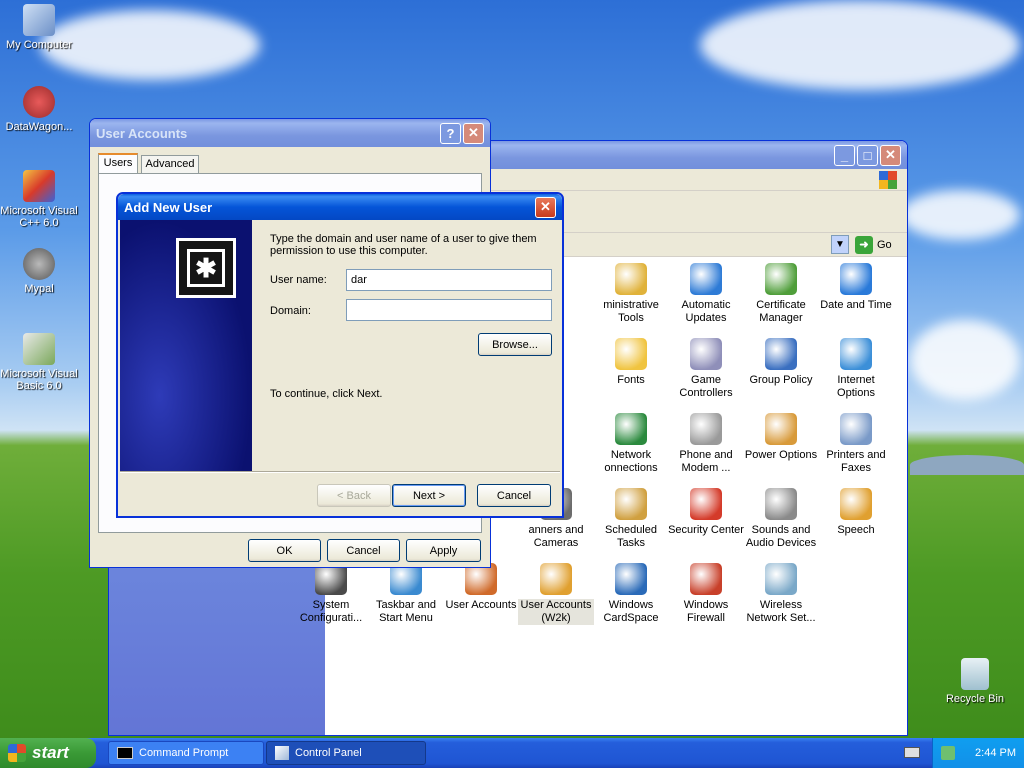 Image resolution: width=1024 pixels, height=768 pixels. I want to click on game-controllers-icon, so click(706, 354).